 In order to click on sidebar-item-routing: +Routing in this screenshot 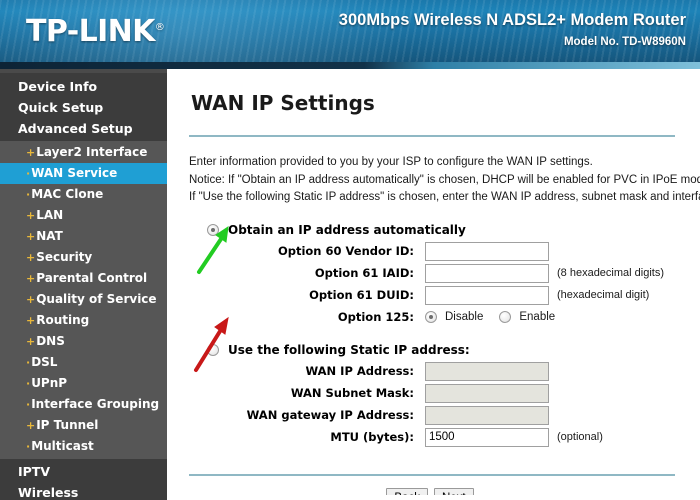, I will do `click(83, 320)`.